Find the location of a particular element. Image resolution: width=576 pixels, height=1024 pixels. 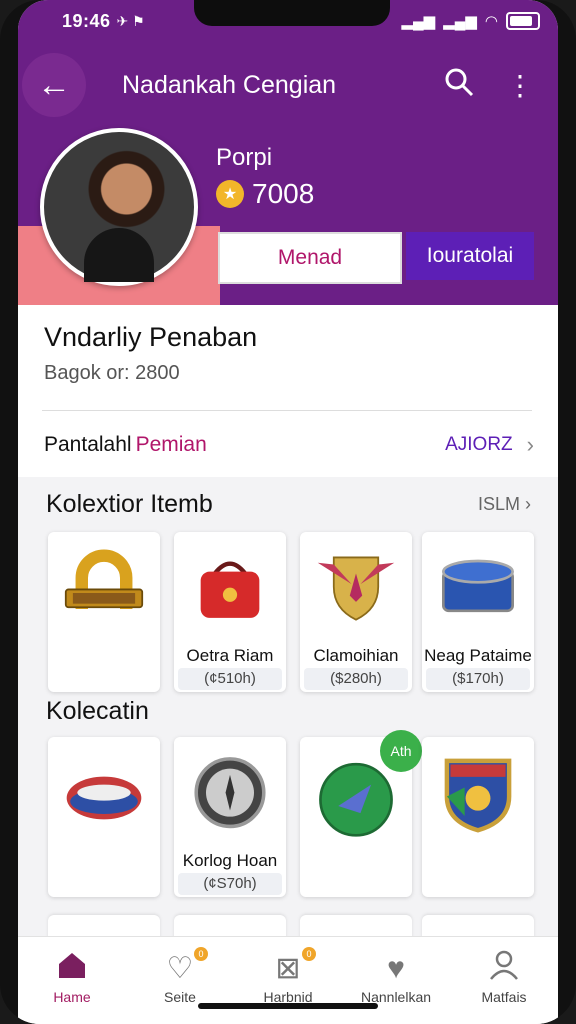

row-label-accent: Pemian is located at coordinates (171, 444).